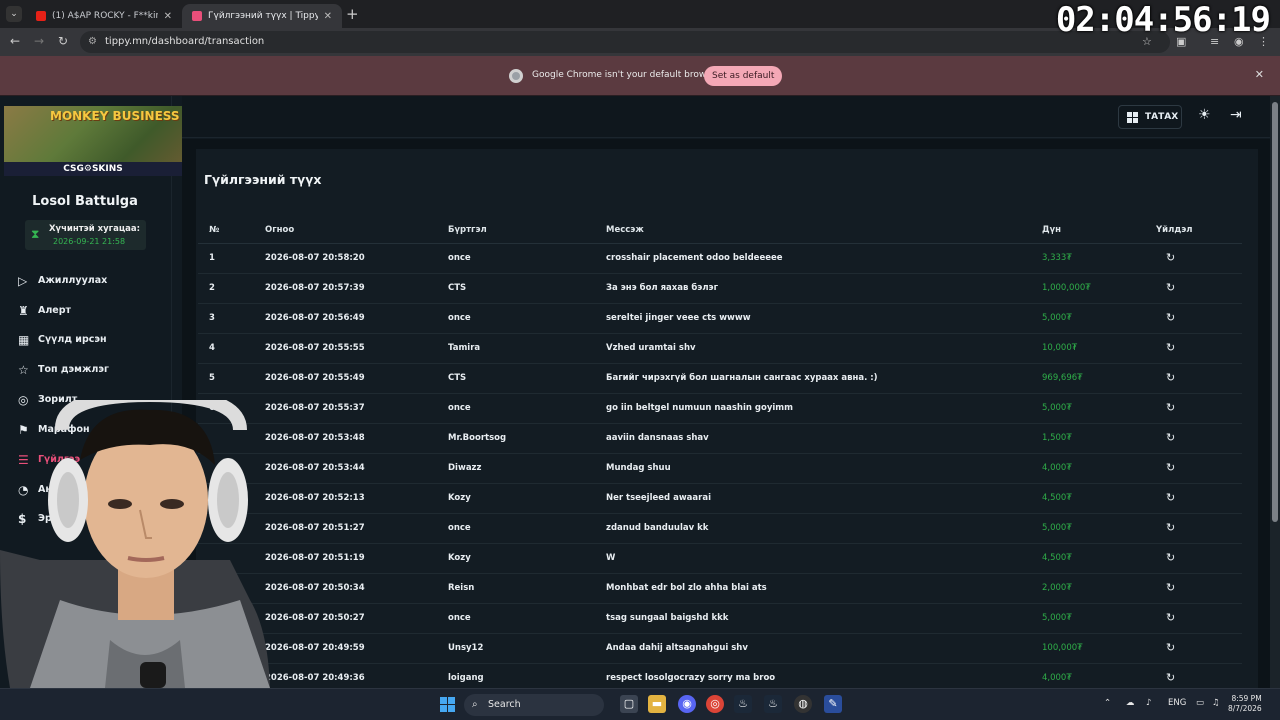  What do you see at coordinates (1177, 703) in the screenshot?
I see `language-indicator: ENG` at bounding box center [1177, 703].